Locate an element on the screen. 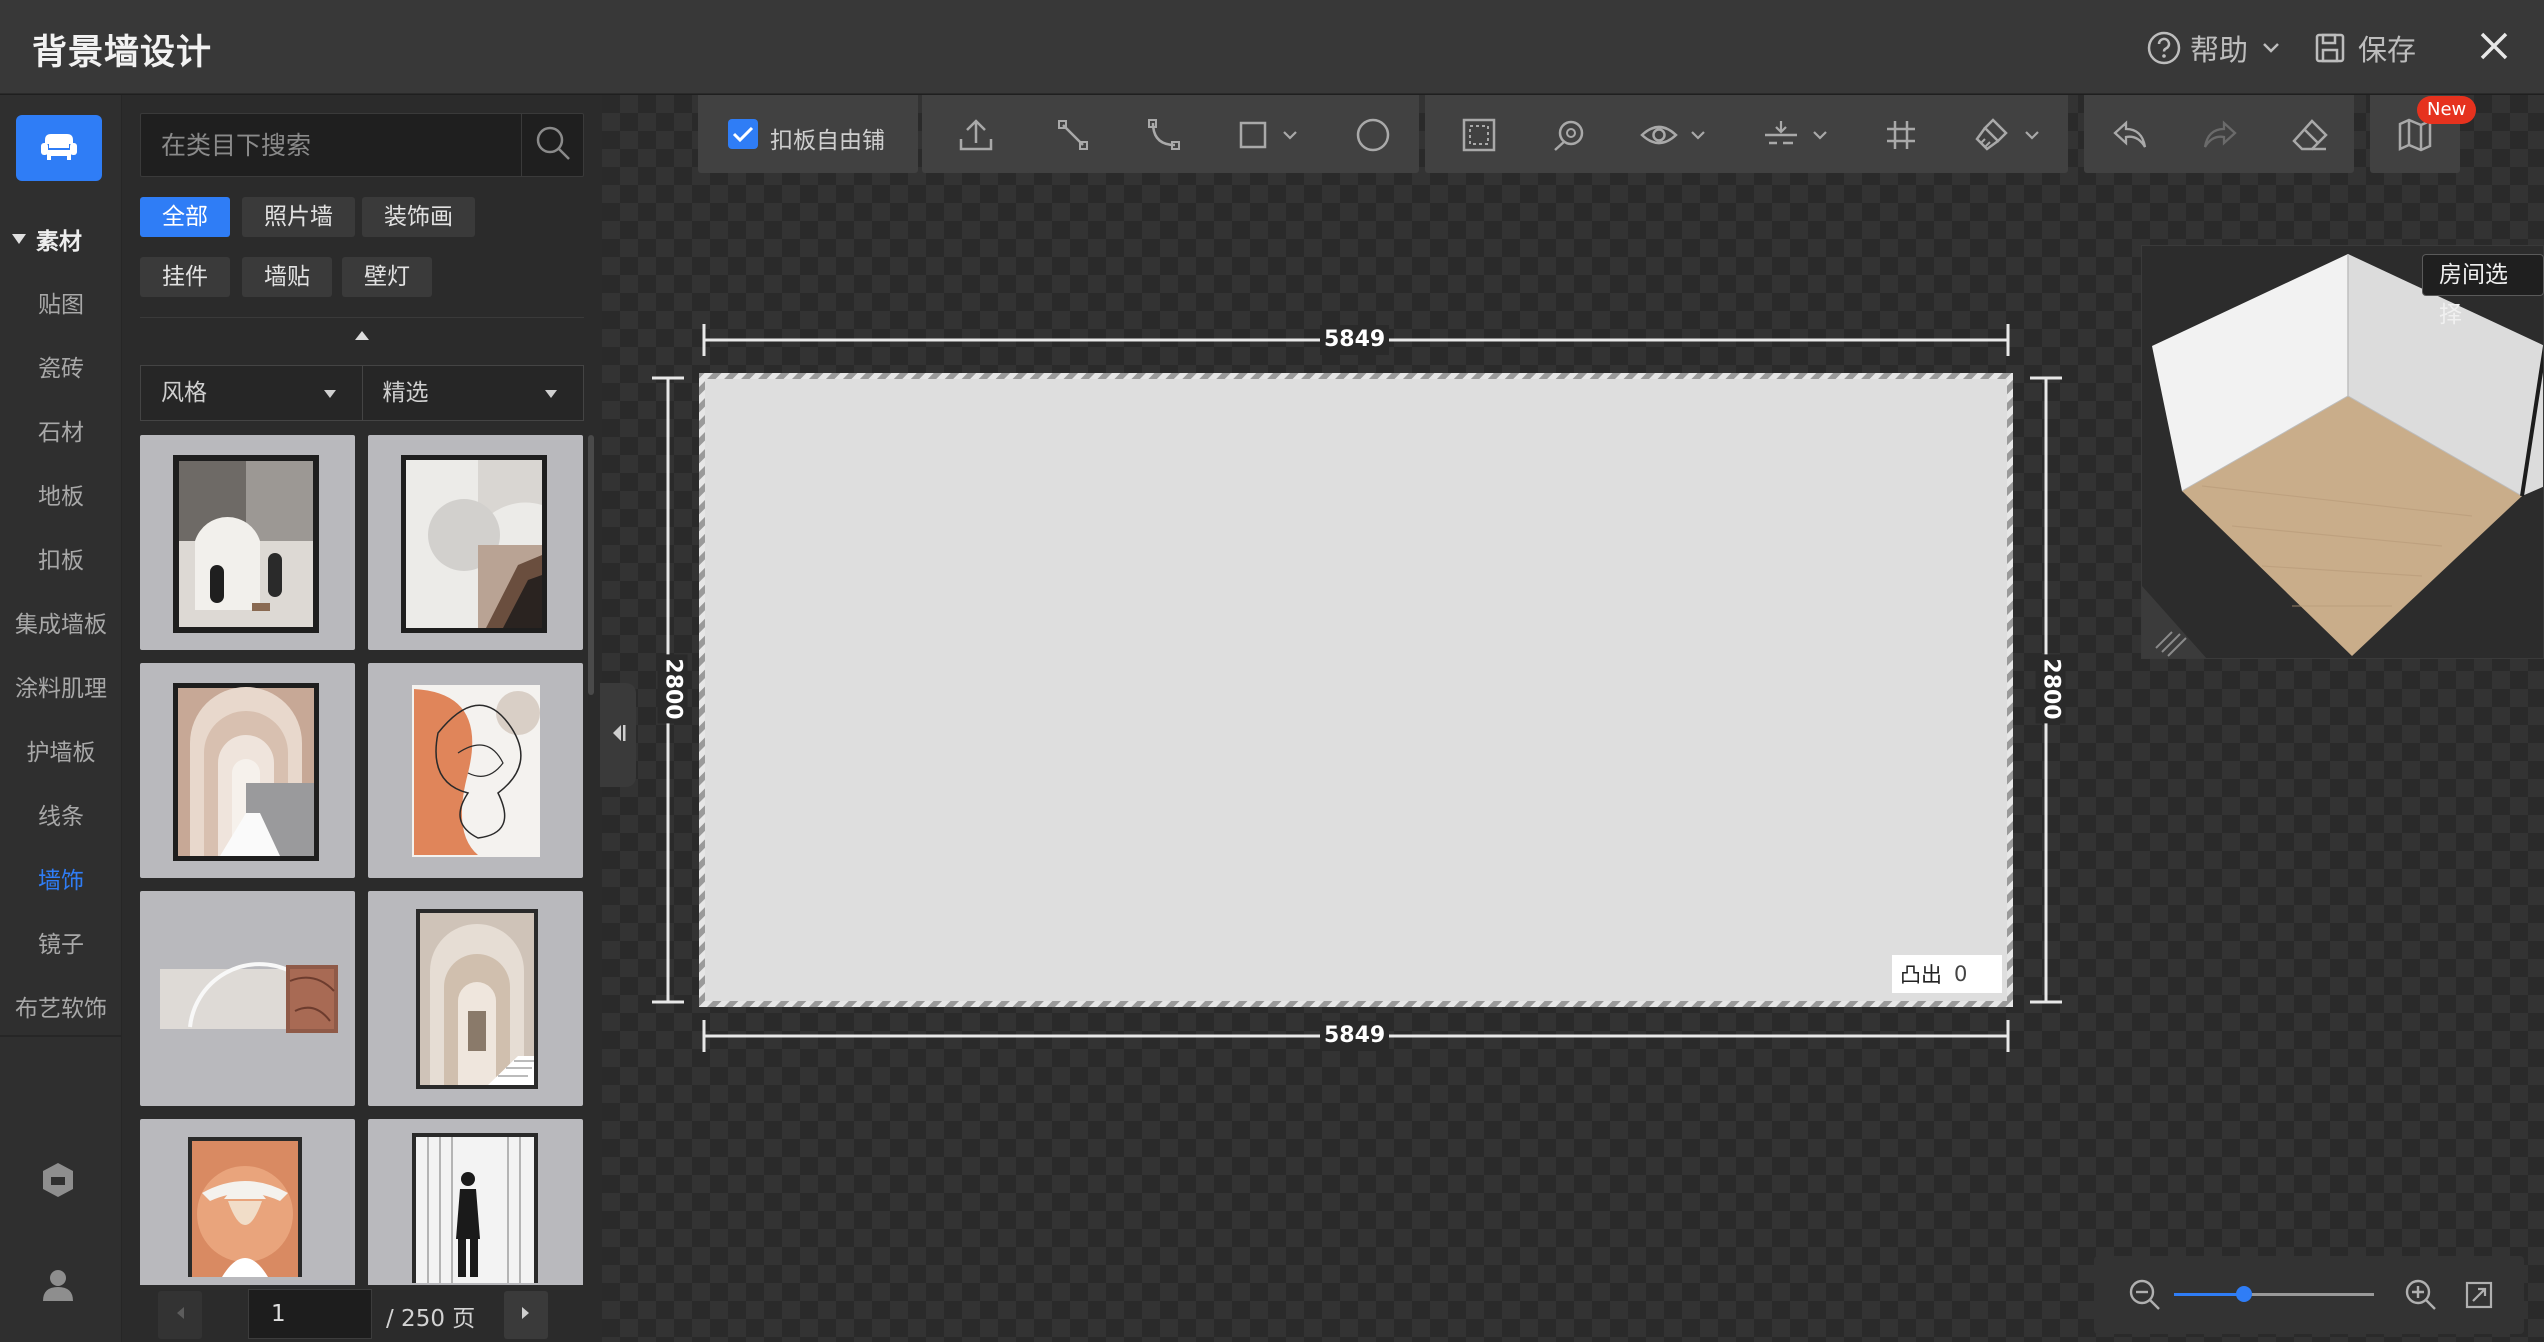 Image resolution: width=2544 pixels, height=1342 pixels. search-icon is located at coordinates (553, 145).